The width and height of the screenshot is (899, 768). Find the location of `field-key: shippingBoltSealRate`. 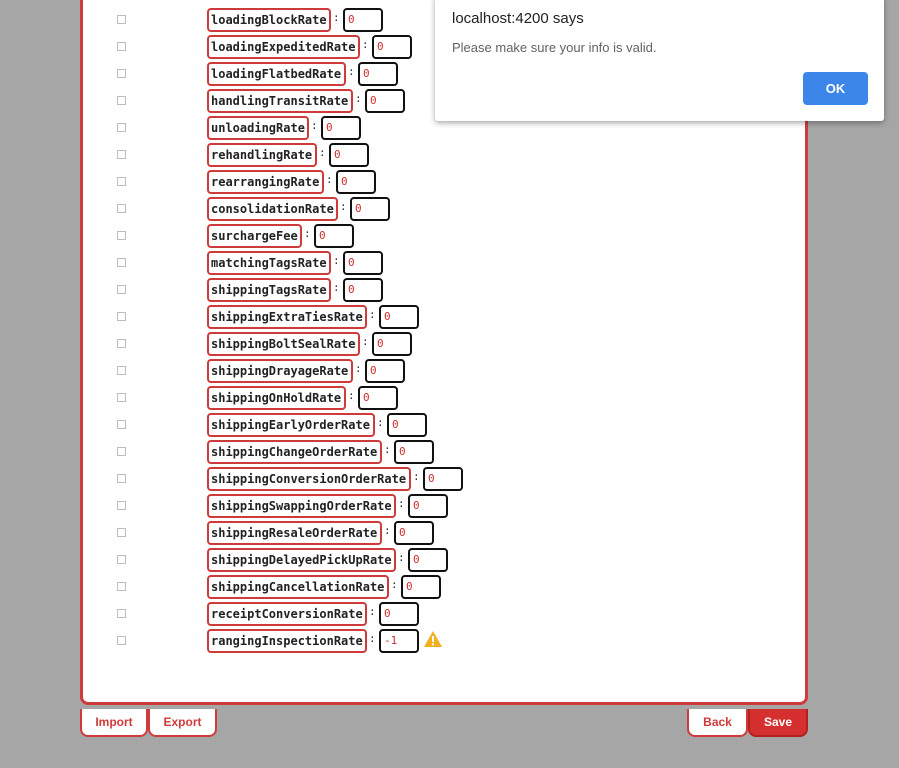

field-key: shippingBoltSealRate is located at coordinates (283, 344).